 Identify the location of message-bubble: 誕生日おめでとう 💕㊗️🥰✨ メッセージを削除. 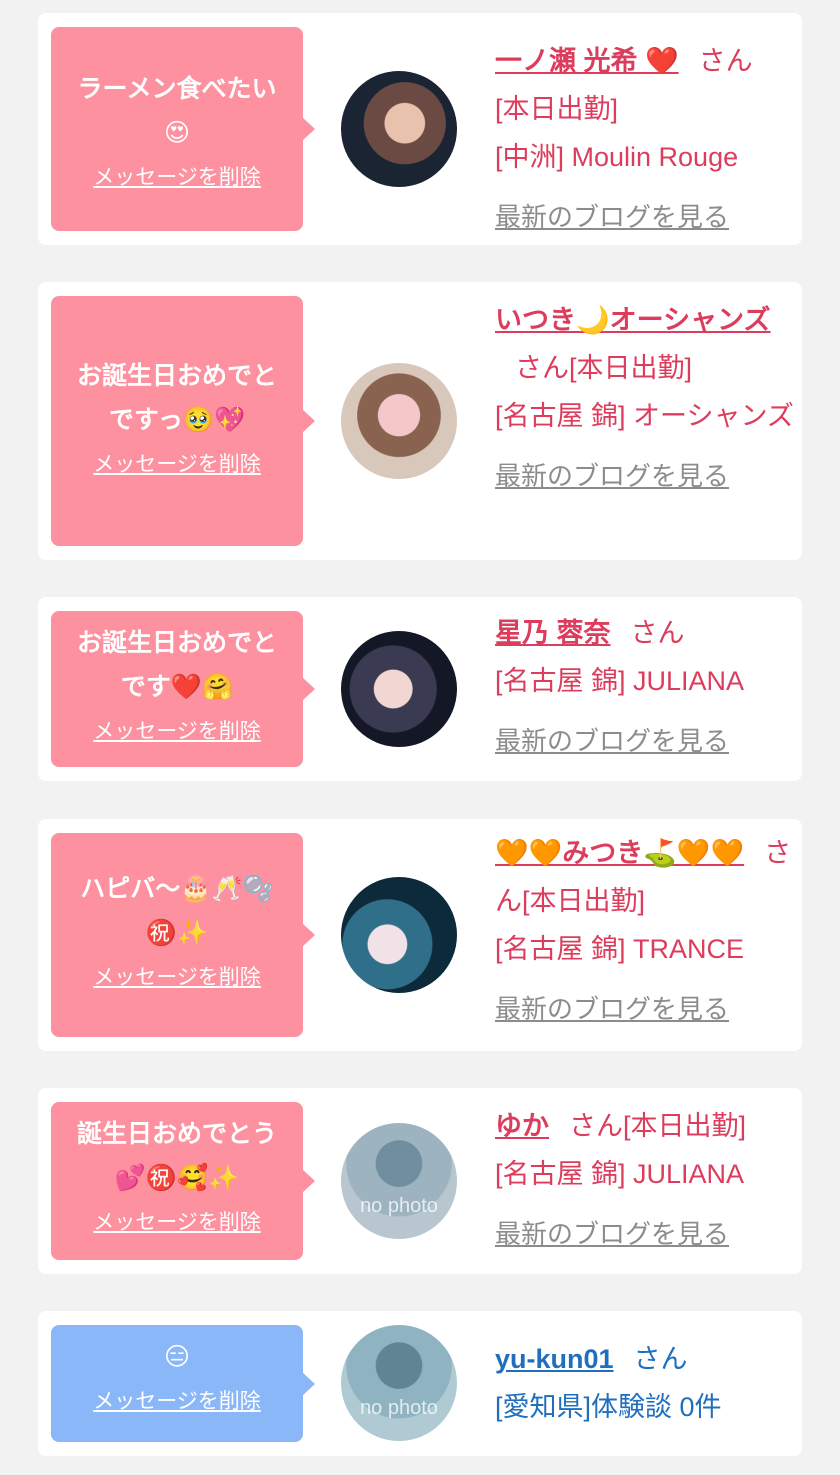
(183, 1181).